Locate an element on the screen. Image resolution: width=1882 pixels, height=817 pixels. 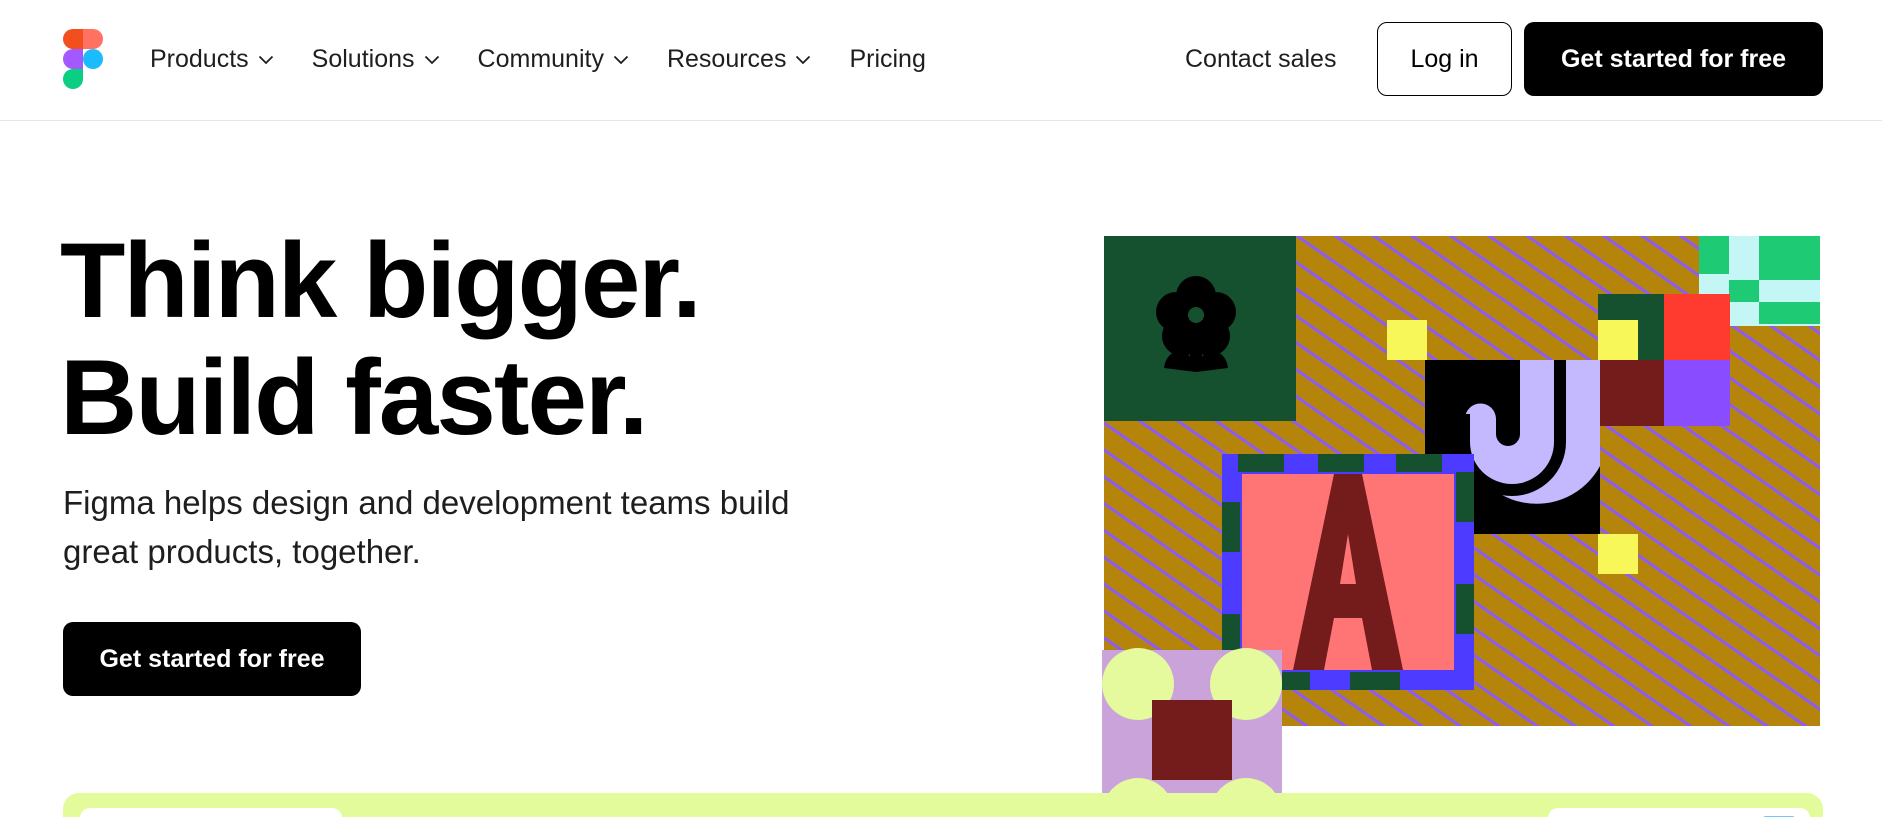
get-started-hero-button: Get started for free is located at coordinates (212, 659).